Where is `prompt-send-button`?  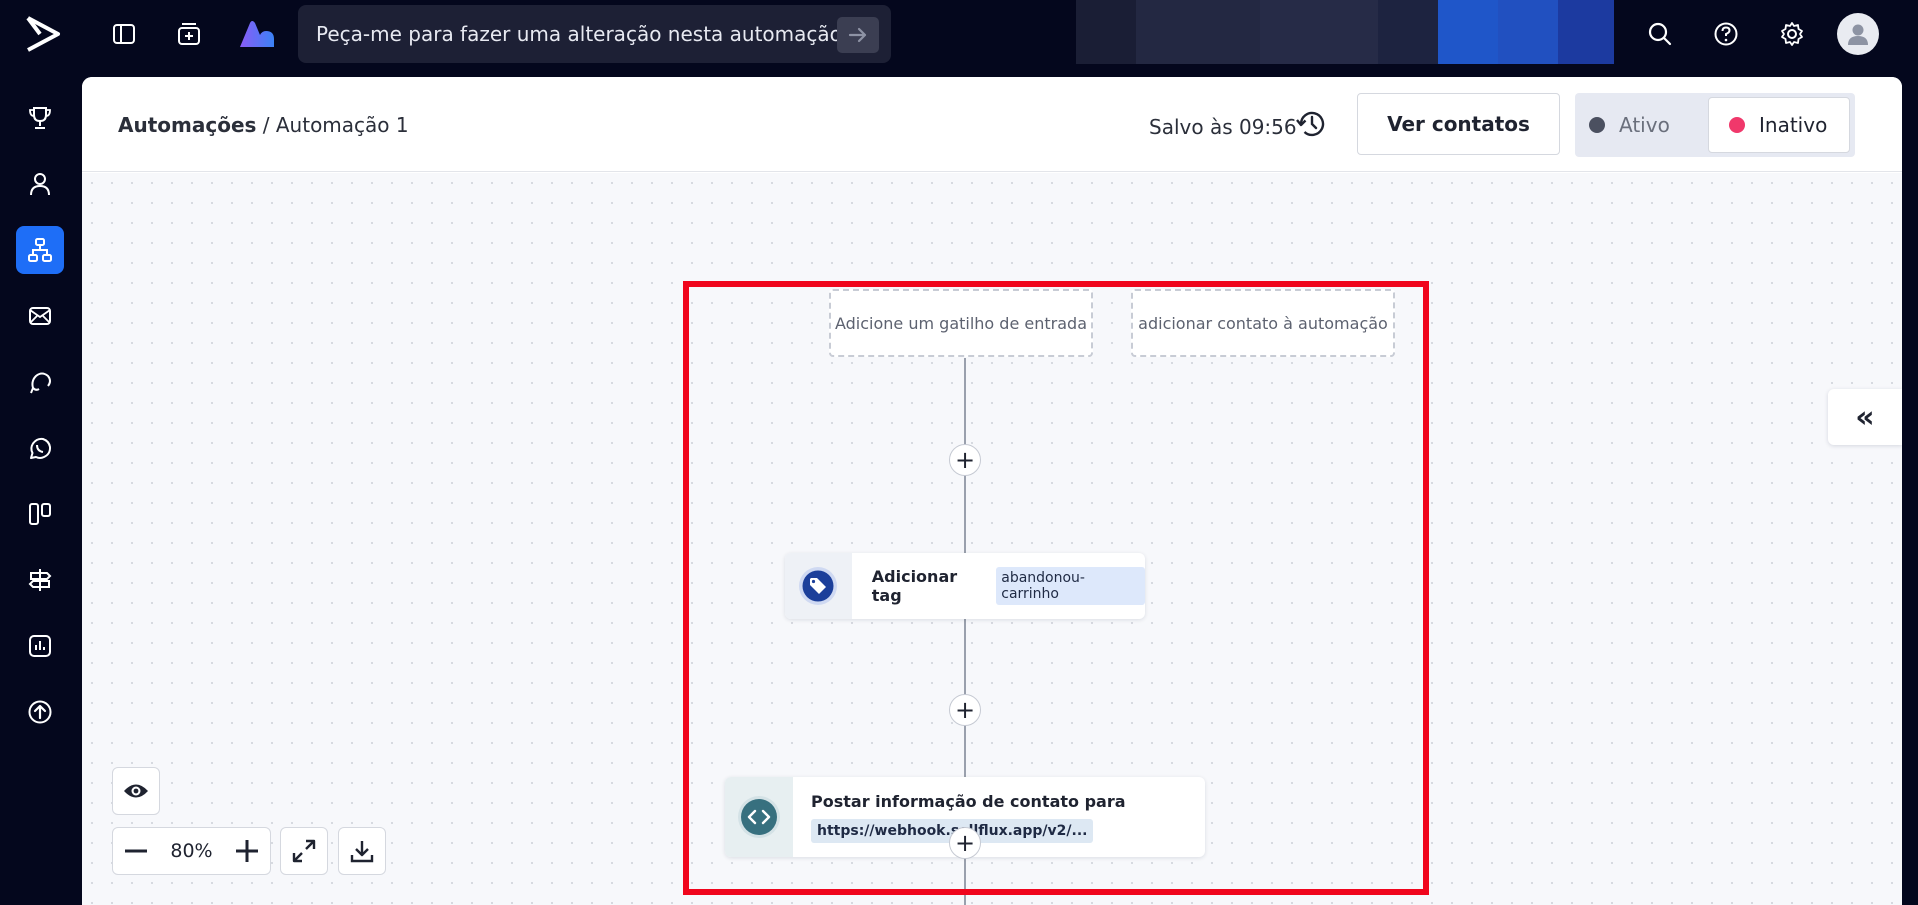 prompt-send-button is located at coordinates (858, 35).